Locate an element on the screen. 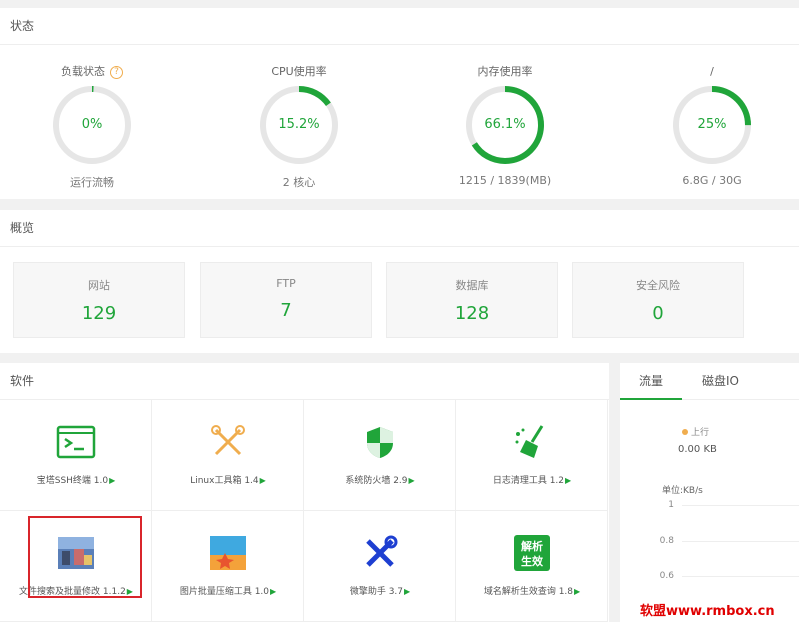 The image size is (799, 622). overview-card-value: 128 is located at coordinates (472, 313).